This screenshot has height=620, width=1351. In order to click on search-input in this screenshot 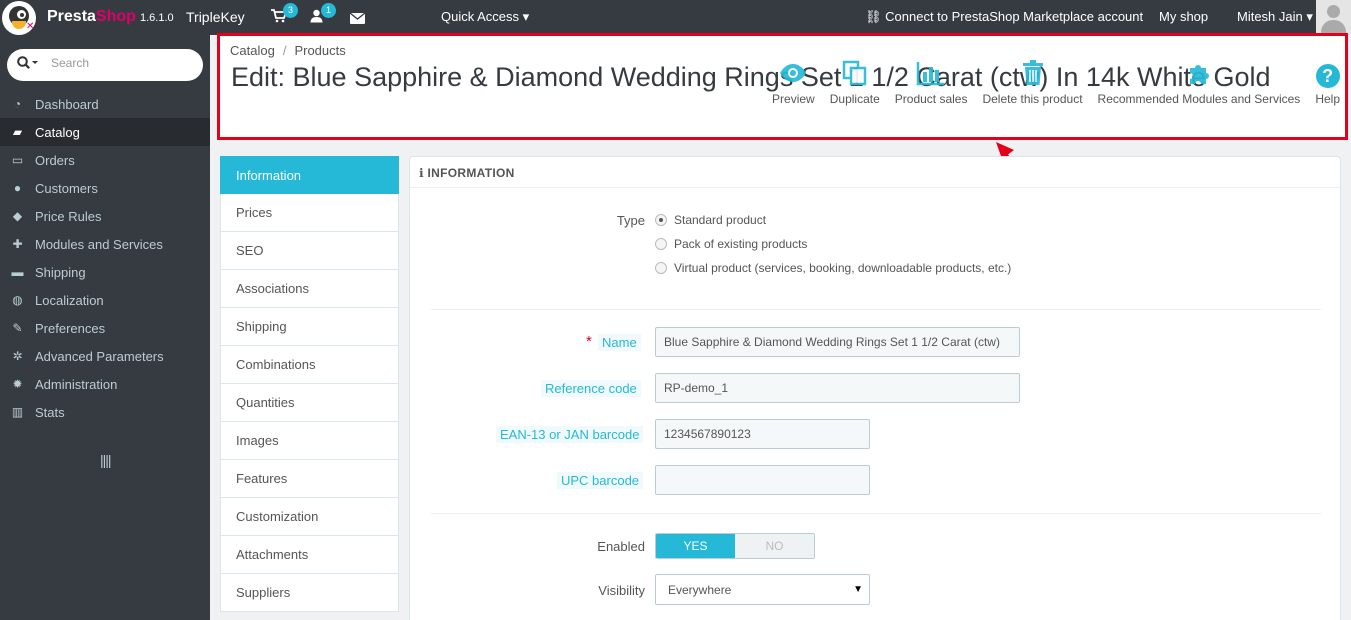, I will do `click(121, 63)`.